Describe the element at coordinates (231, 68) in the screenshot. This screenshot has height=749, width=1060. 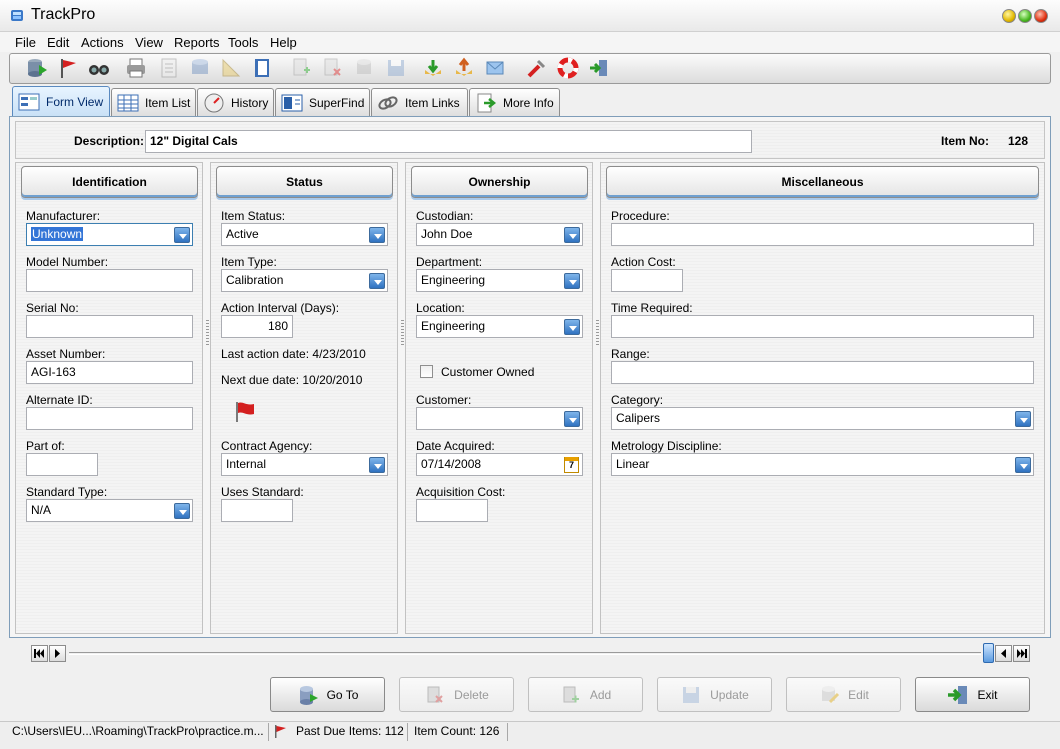
I see `ruler-icon` at that location.